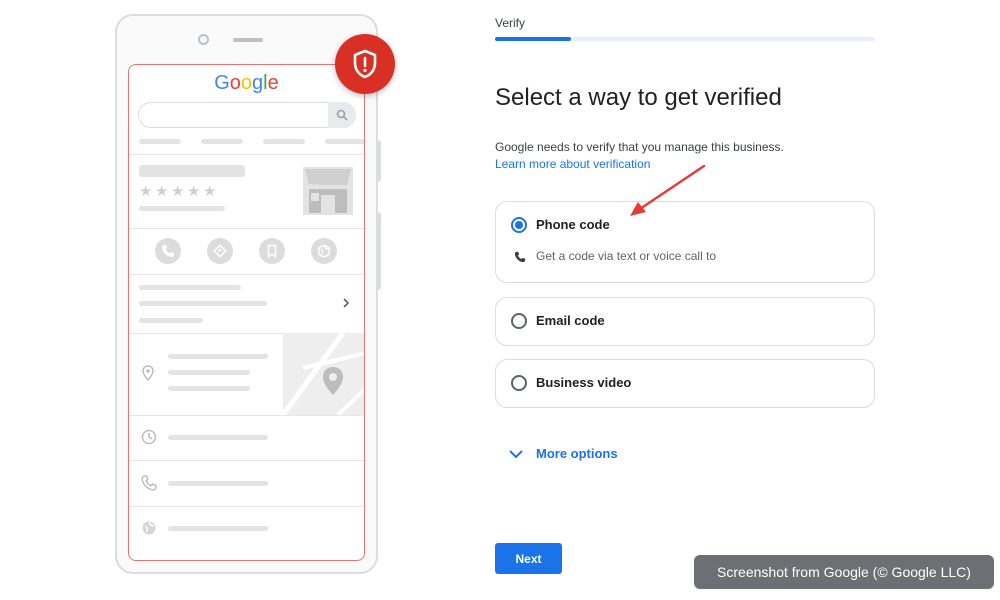 Image resolution: width=1000 pixels, height=600 pixels. I want to click on location-pin-icon, so click(148, 373).